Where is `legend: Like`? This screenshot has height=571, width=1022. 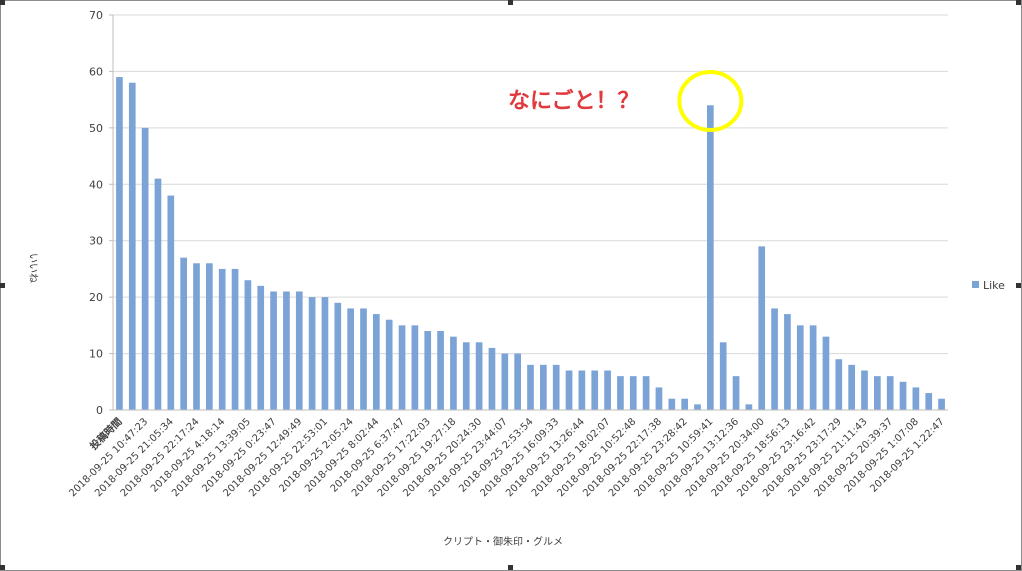 legend: Like is located at coordinates (988, 285).